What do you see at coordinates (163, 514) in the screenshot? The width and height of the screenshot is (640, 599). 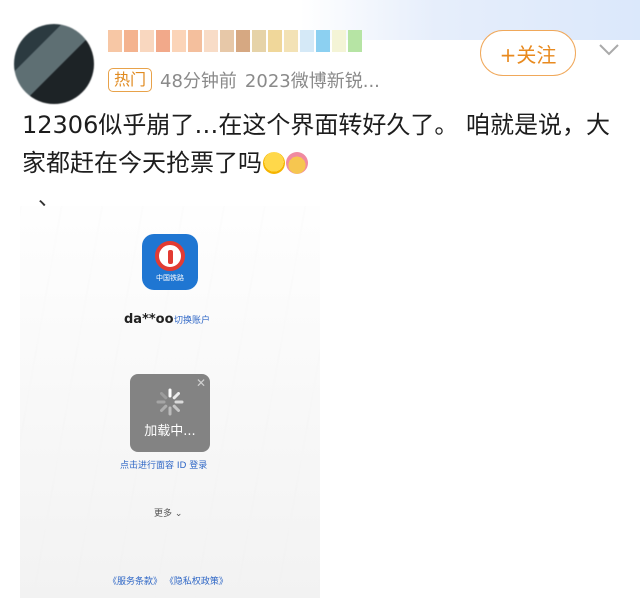 I see `more-label: 更多` at bounding box center [163, 514].